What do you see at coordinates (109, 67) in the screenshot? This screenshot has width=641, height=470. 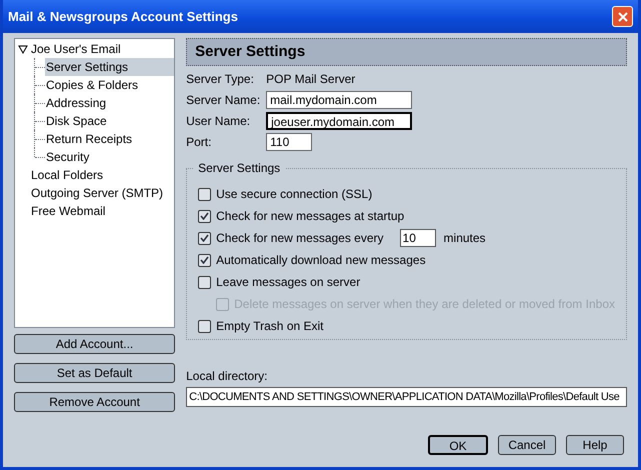 I see `tree-item: Server Settings` at bounding box center [109, 67].